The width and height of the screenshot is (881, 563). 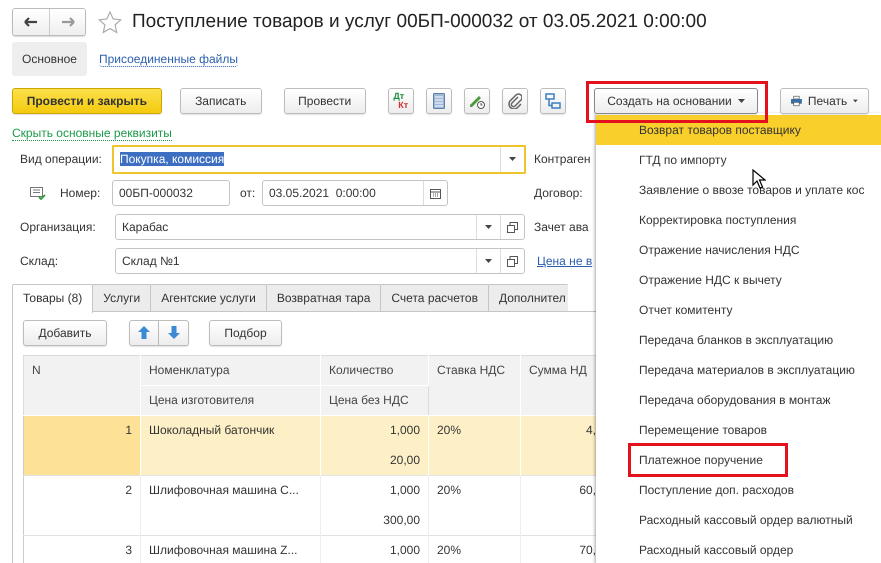 What do you see at coordinates (719, 250) in the screenshot?
I see `menu-item: Отражение начисления НДС` at bounding box center [719, 250].